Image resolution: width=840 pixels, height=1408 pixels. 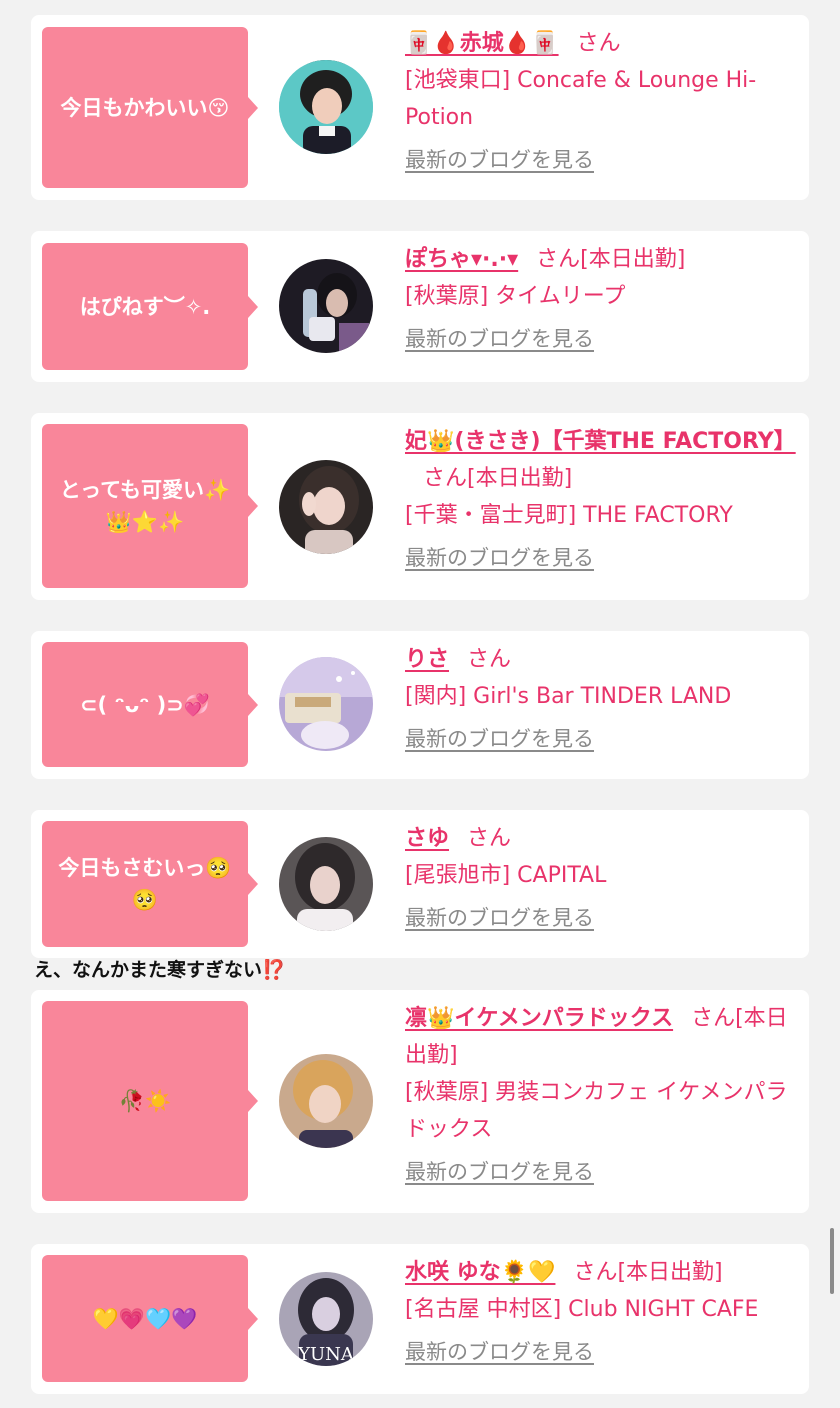 I want to click on comment-bubble: 💛💗🩵💜, so click(x=150, y=1318).